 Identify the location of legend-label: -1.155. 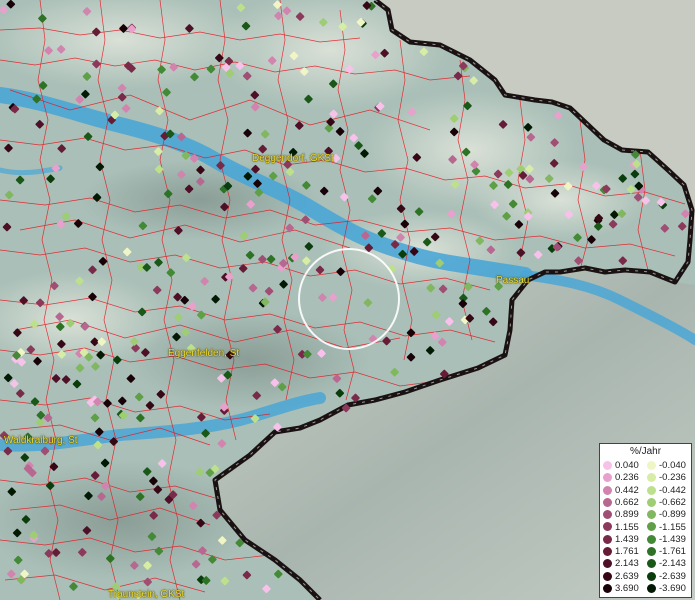
(672, 527).